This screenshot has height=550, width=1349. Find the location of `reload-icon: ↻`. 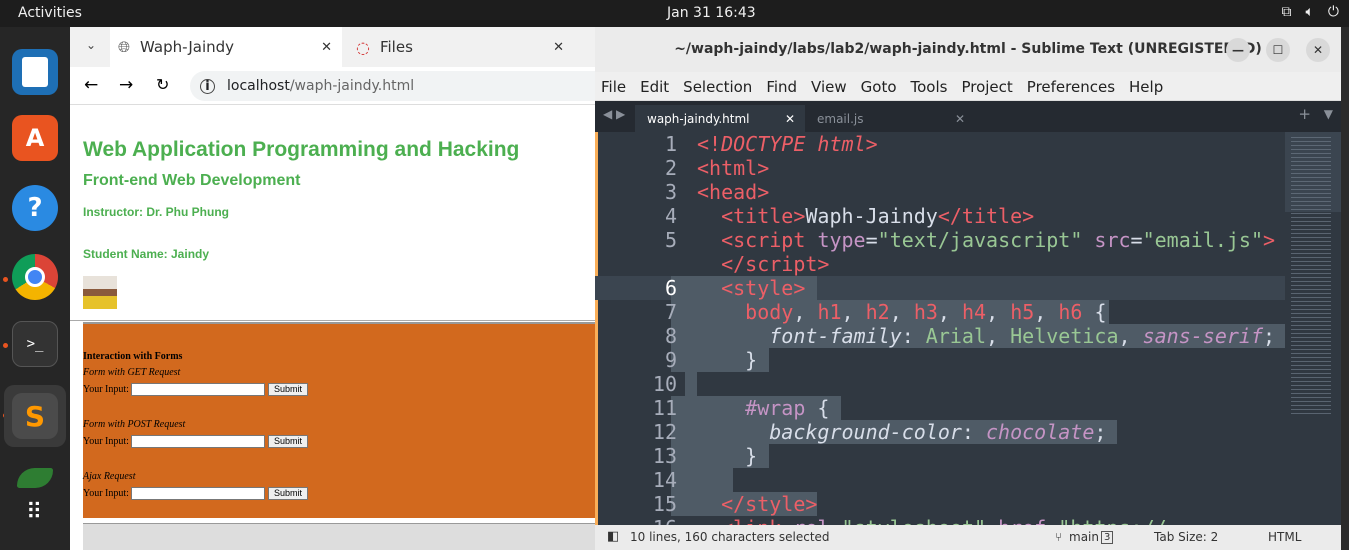

reload-icon: ↻ is located at coordinates (162, 84).